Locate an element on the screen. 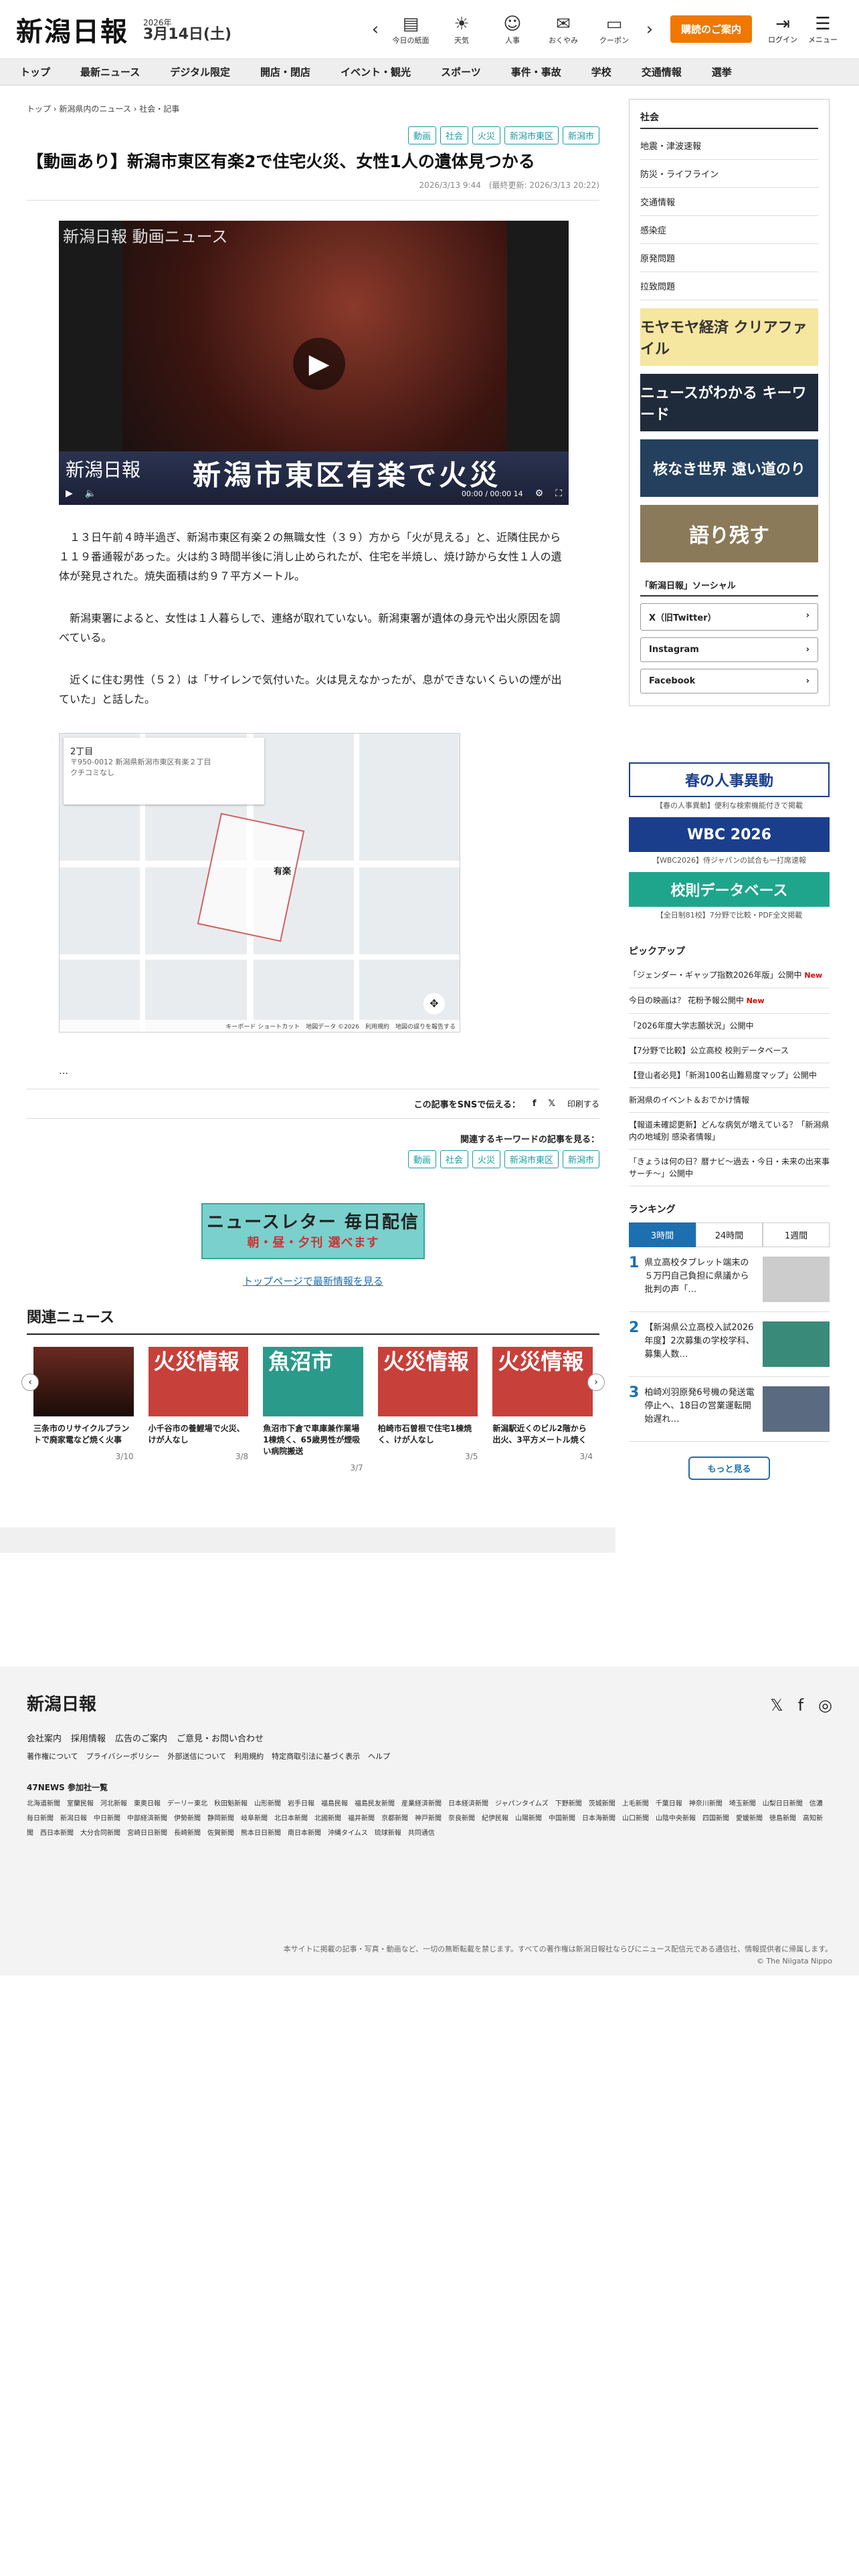  sidebar-item: 防災・ライフライン is located at coordinates (729, 174).